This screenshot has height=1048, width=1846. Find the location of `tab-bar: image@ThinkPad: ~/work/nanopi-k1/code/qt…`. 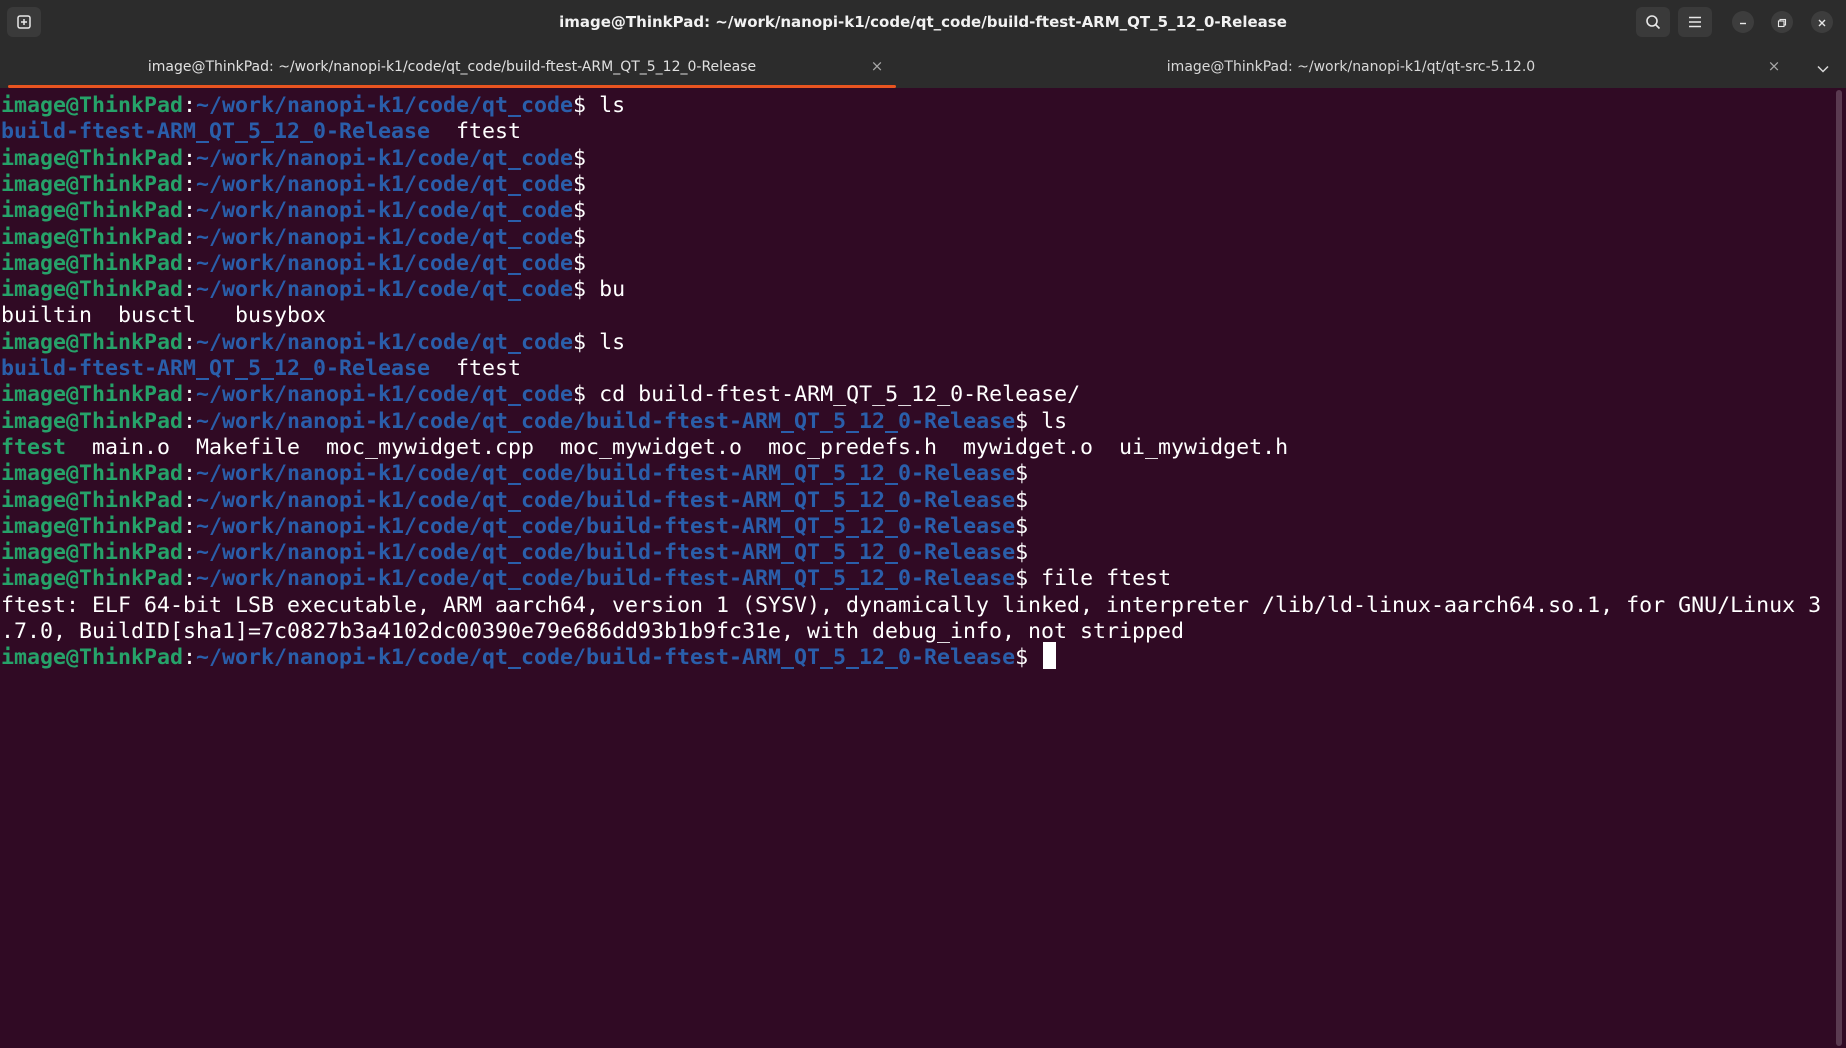

tab-bar: image@ThinkPad: ~/work/nanopi-k1/code/qt… is located at coordinates (923, 66).